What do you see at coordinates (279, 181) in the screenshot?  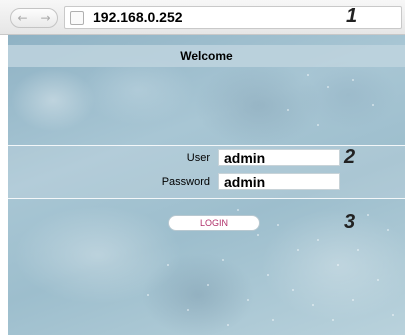 I see `password-field: admin` at bounding box center [279, 181].